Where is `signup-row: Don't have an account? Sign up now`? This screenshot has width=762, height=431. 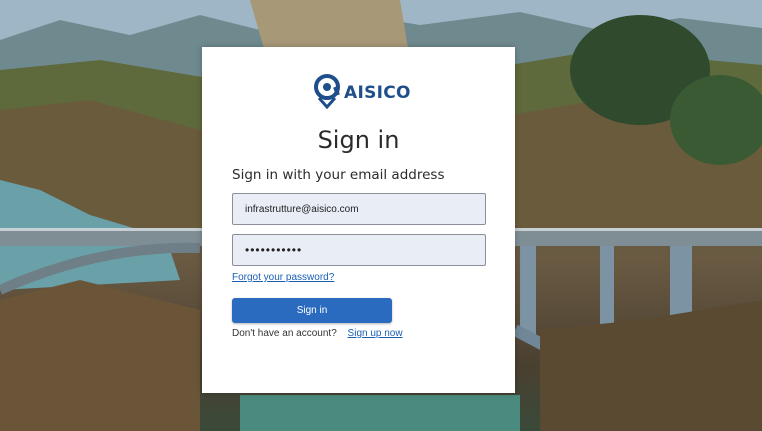 signup-row: Don't have an account? Sign up now is located at coordinates (317, 333).